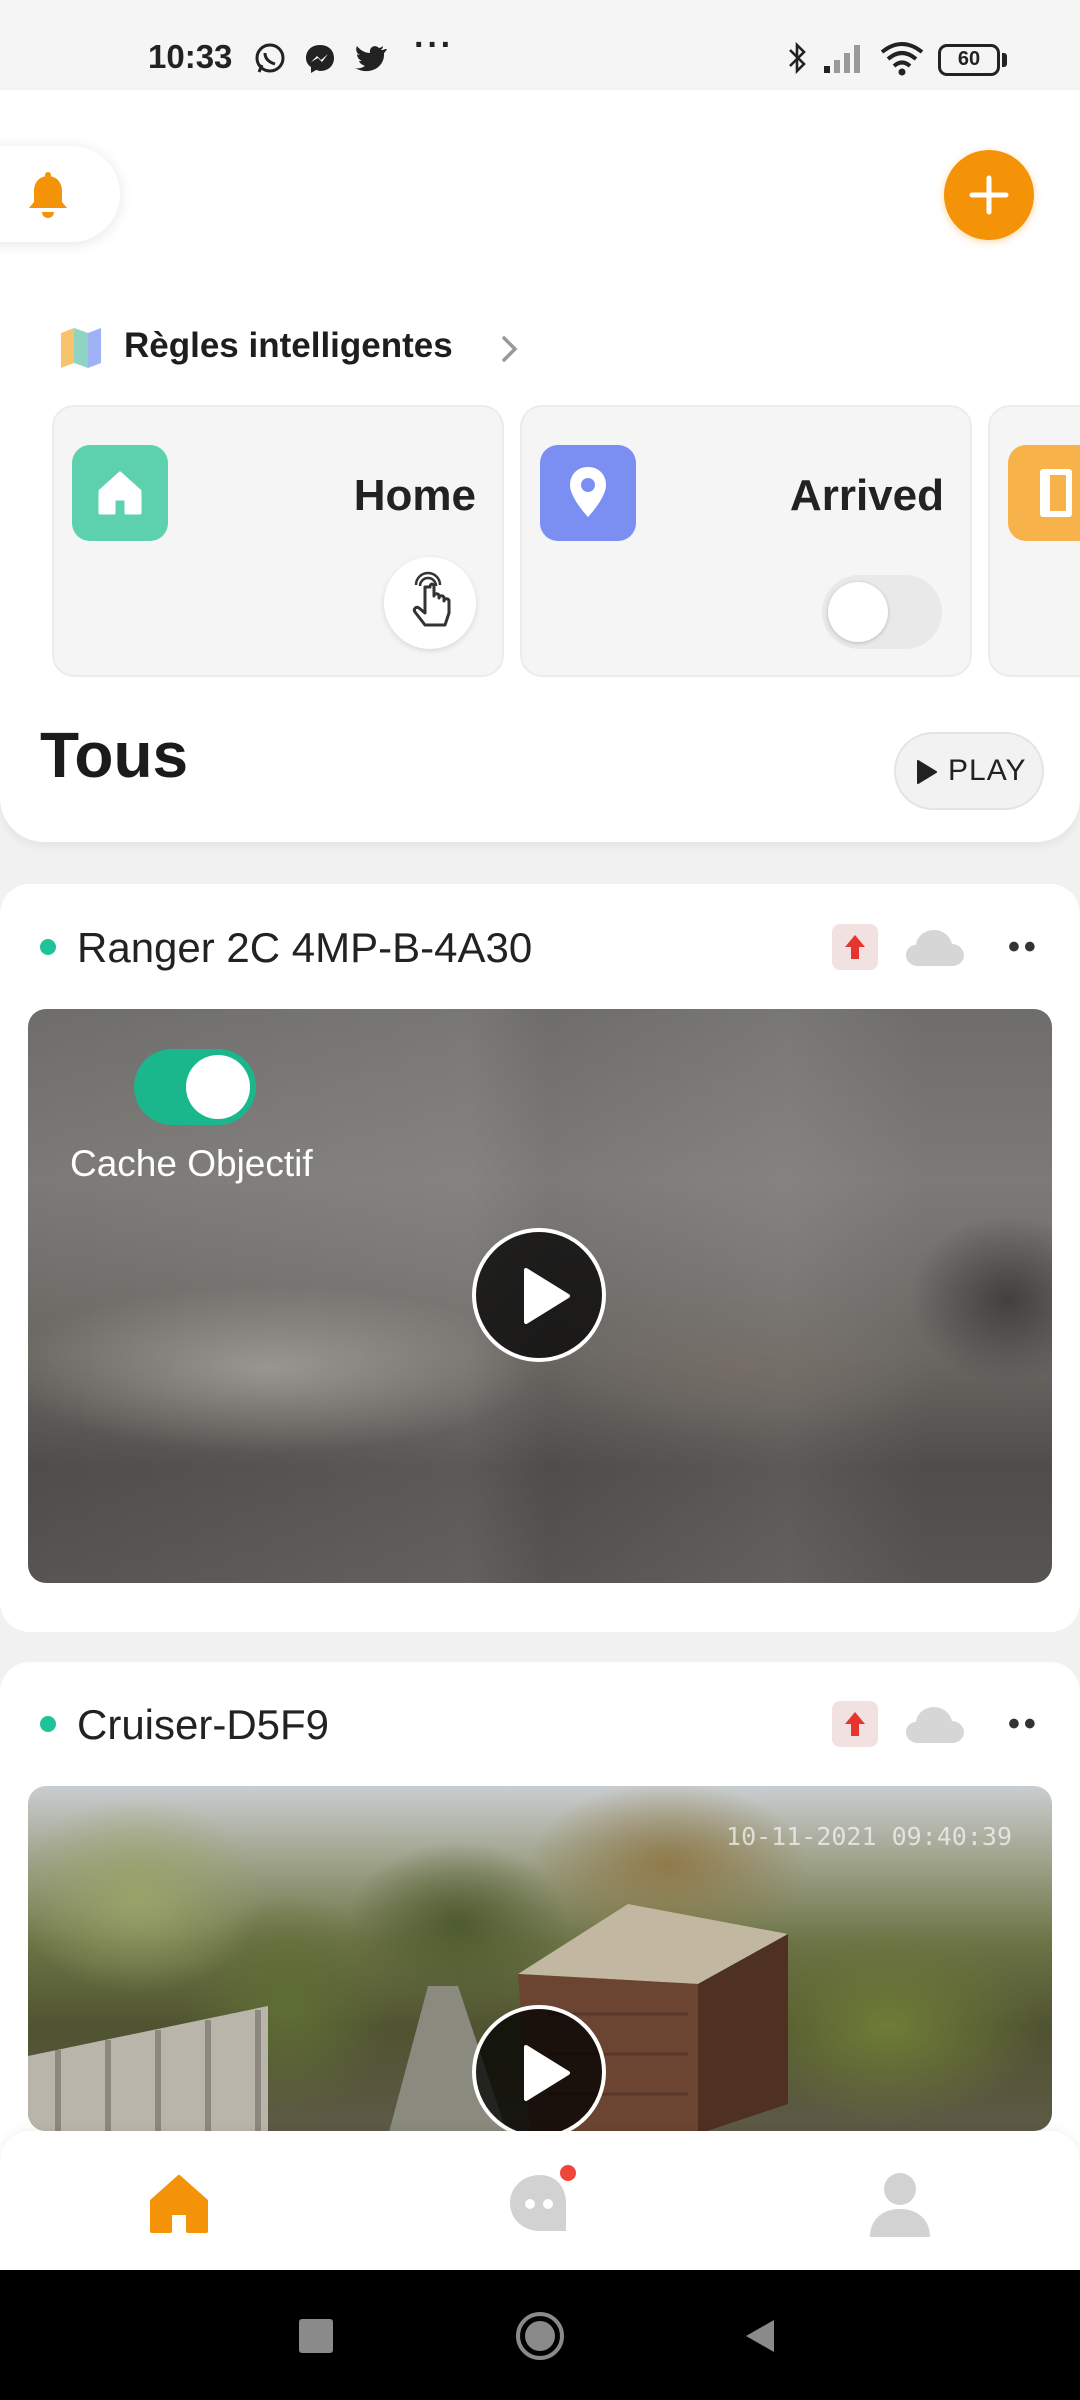 The height and width of the screenshot is (2400, 1080). Describe the element at coordinates (866, 495) in the screenshot. I see `scene-name: Arrived` at that location.